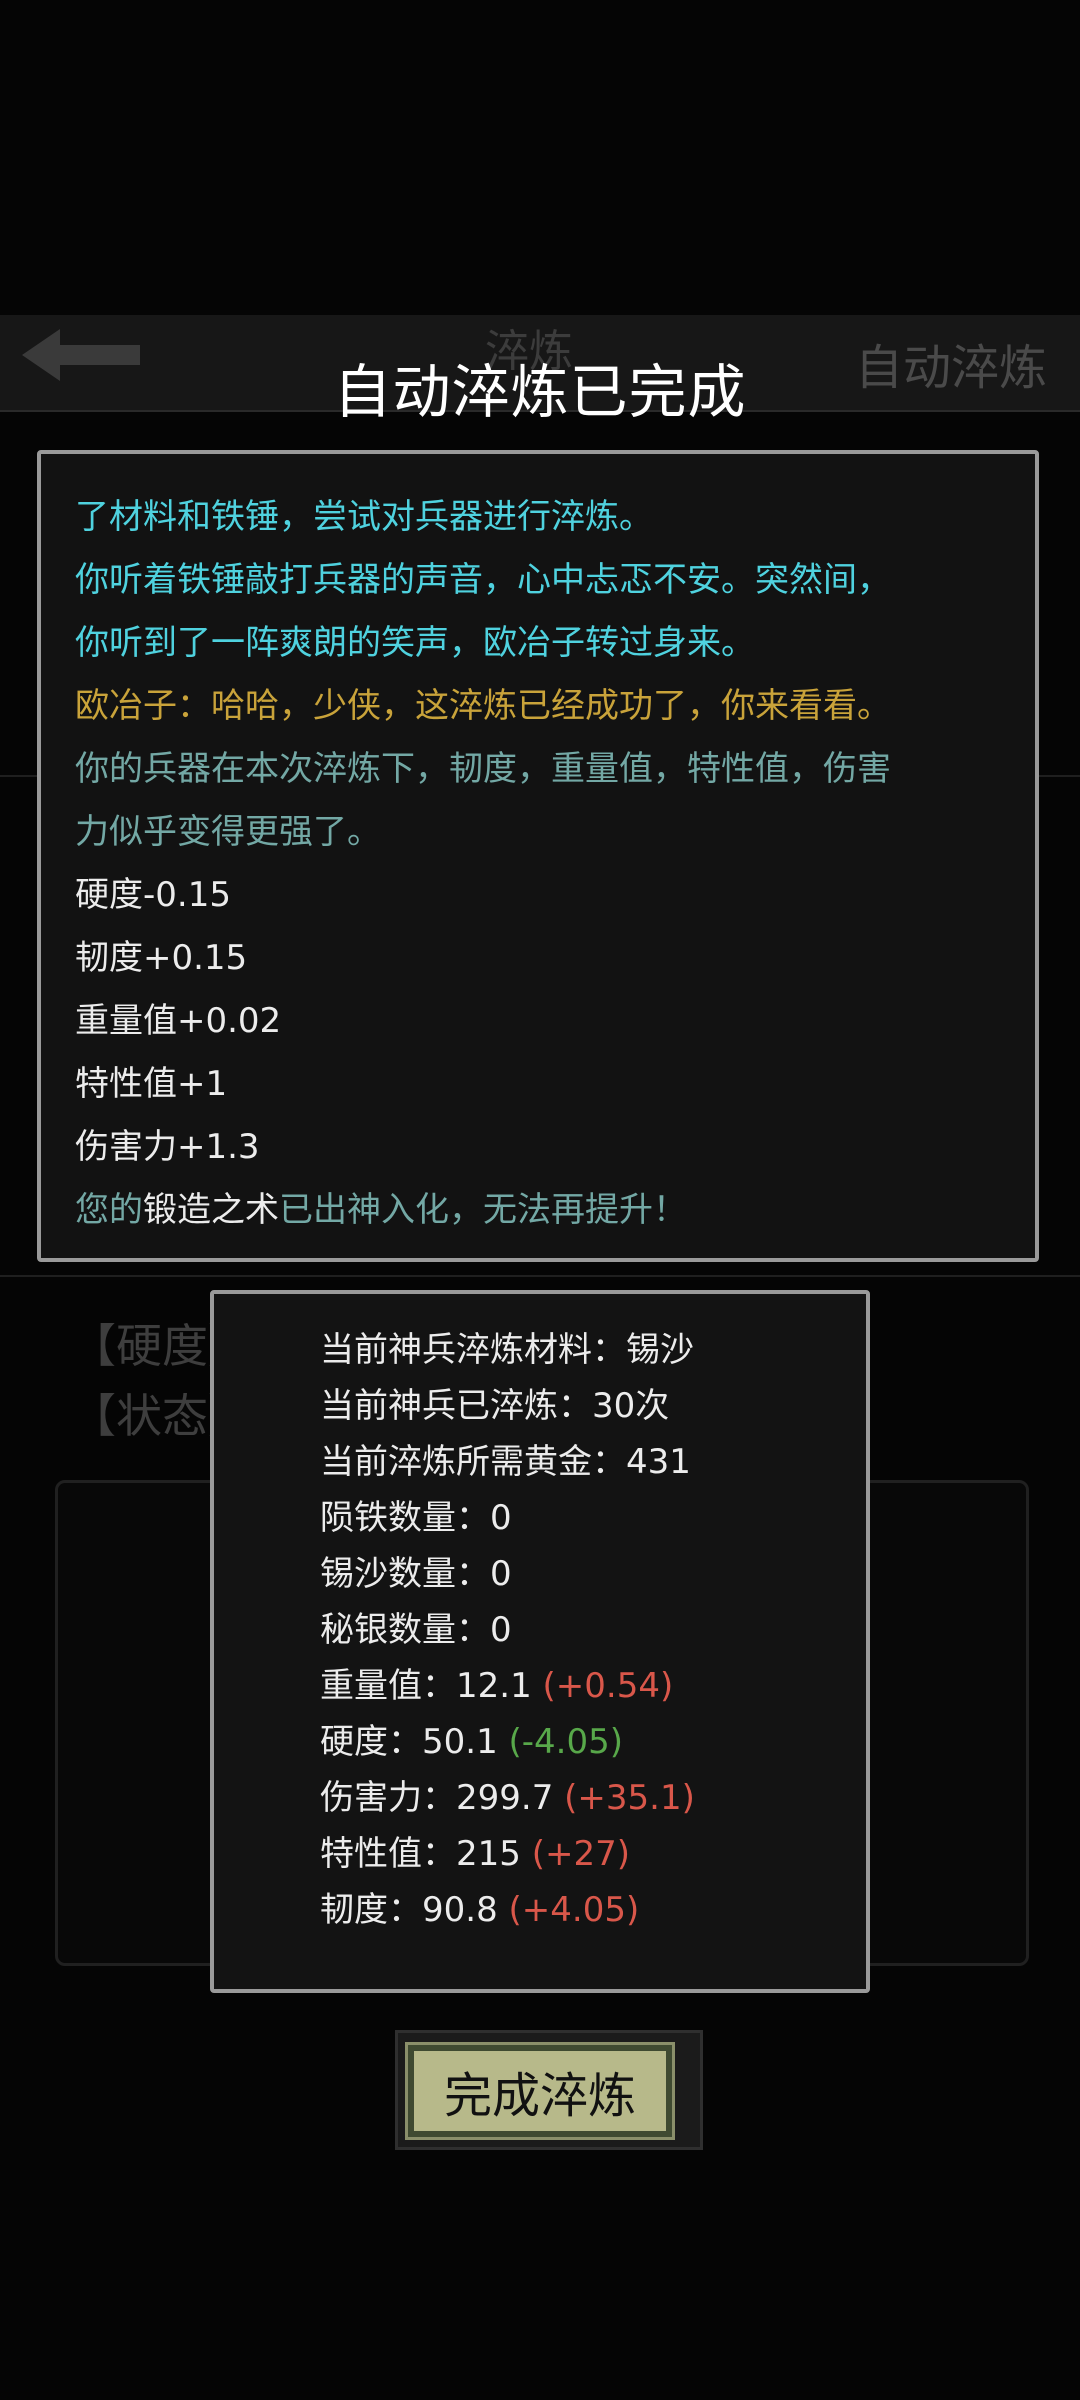 This screenshot has width=1080, height=2400. I want to click on background-divider, so click(540, 1276).